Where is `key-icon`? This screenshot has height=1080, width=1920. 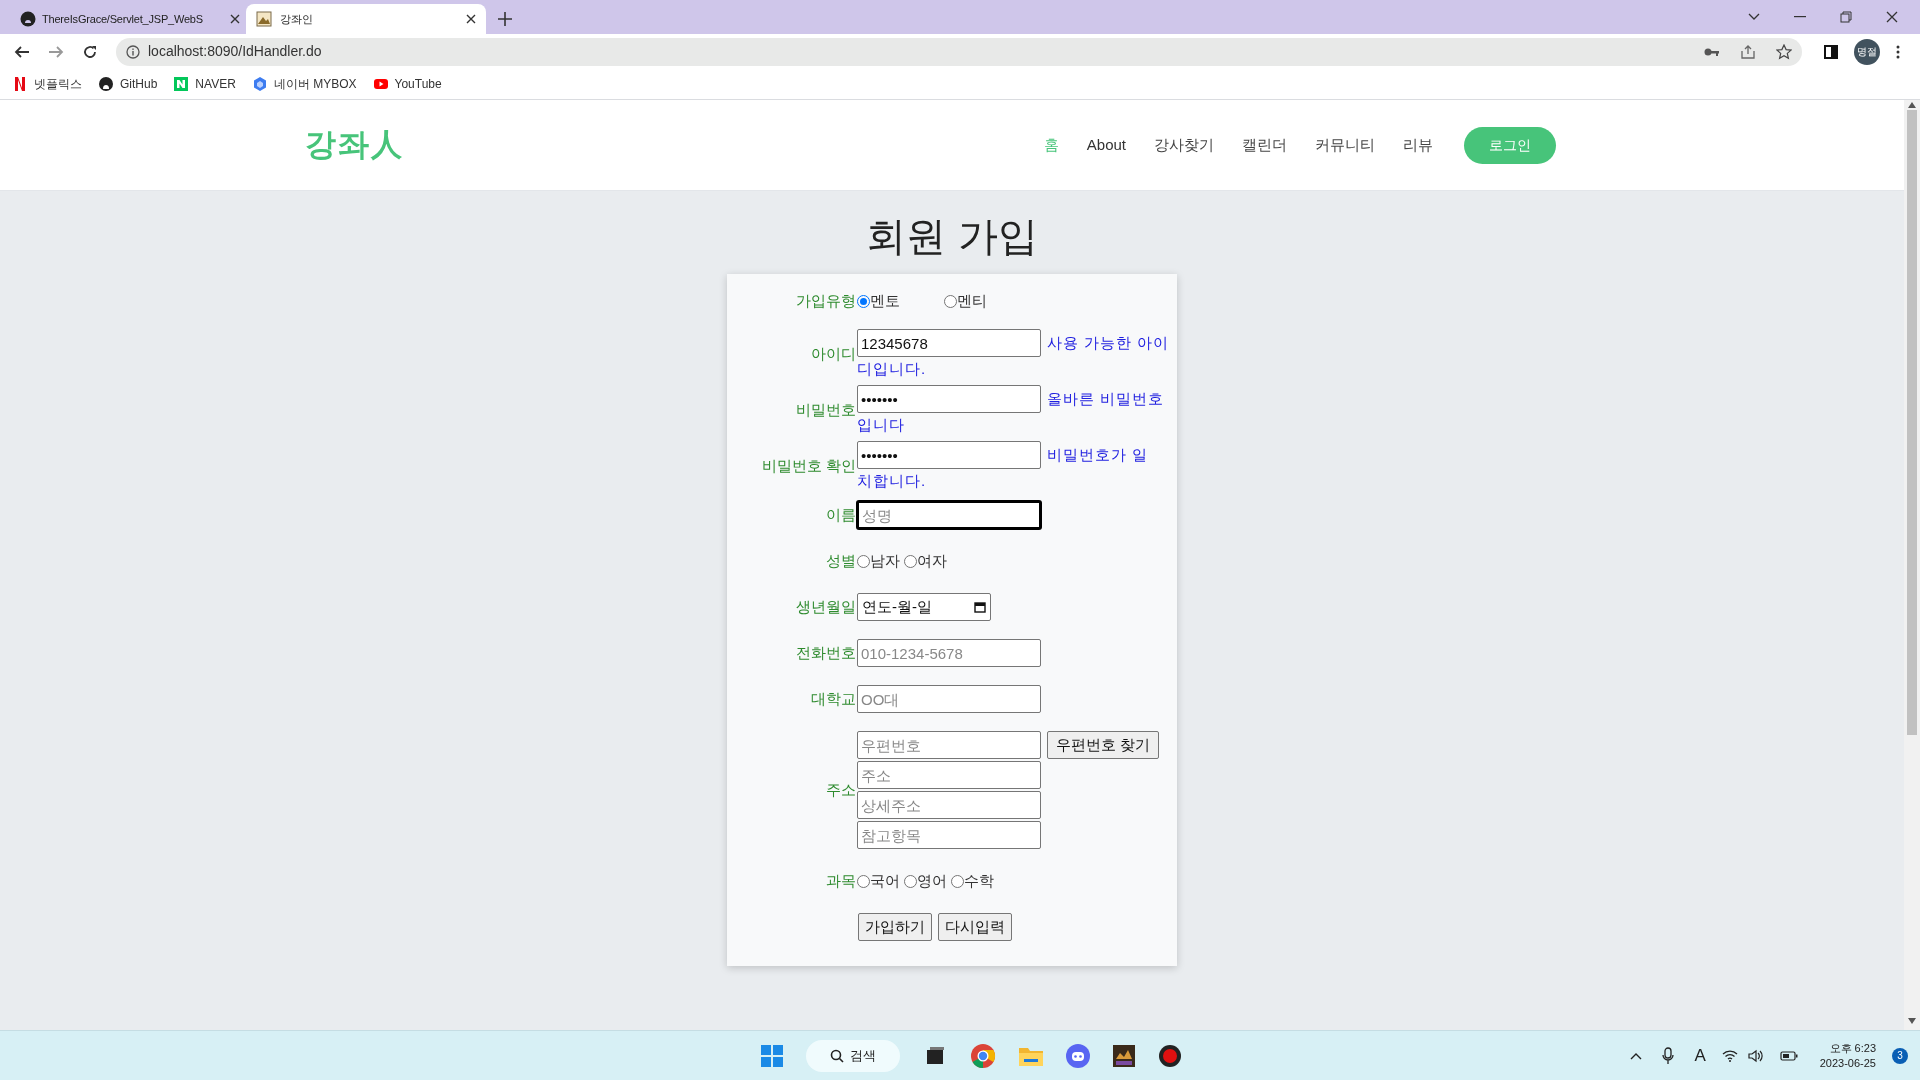 key-icon is located at coordinates (1712, 51).